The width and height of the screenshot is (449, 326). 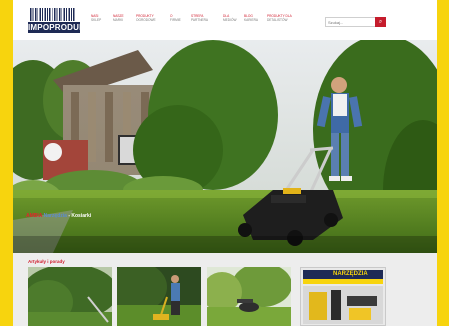 I want to click on nav-item-sub: OGRODOWE, so click(x=146, y=20).